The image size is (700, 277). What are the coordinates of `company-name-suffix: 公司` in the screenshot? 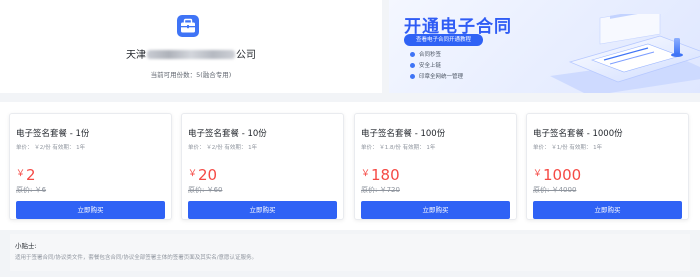 It's located at (246, 55).